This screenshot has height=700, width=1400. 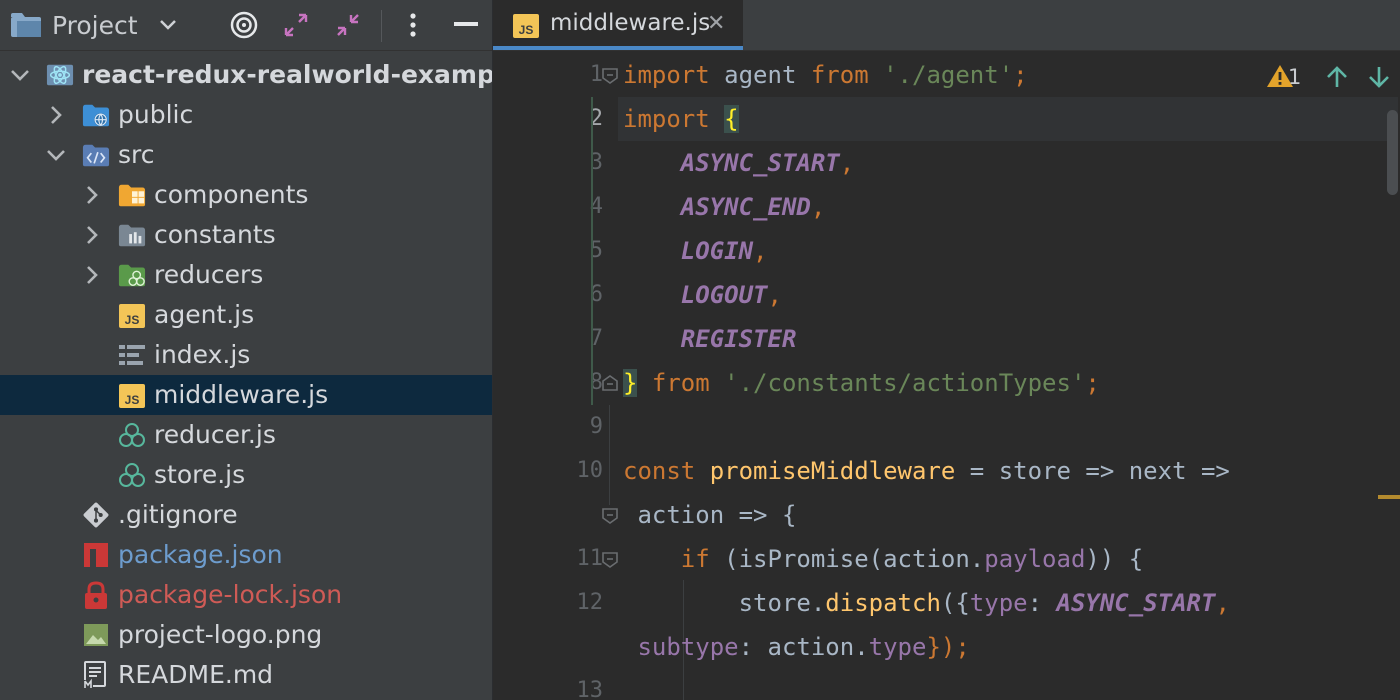 I want to click on npm-icon, so click(x=96, y=555).